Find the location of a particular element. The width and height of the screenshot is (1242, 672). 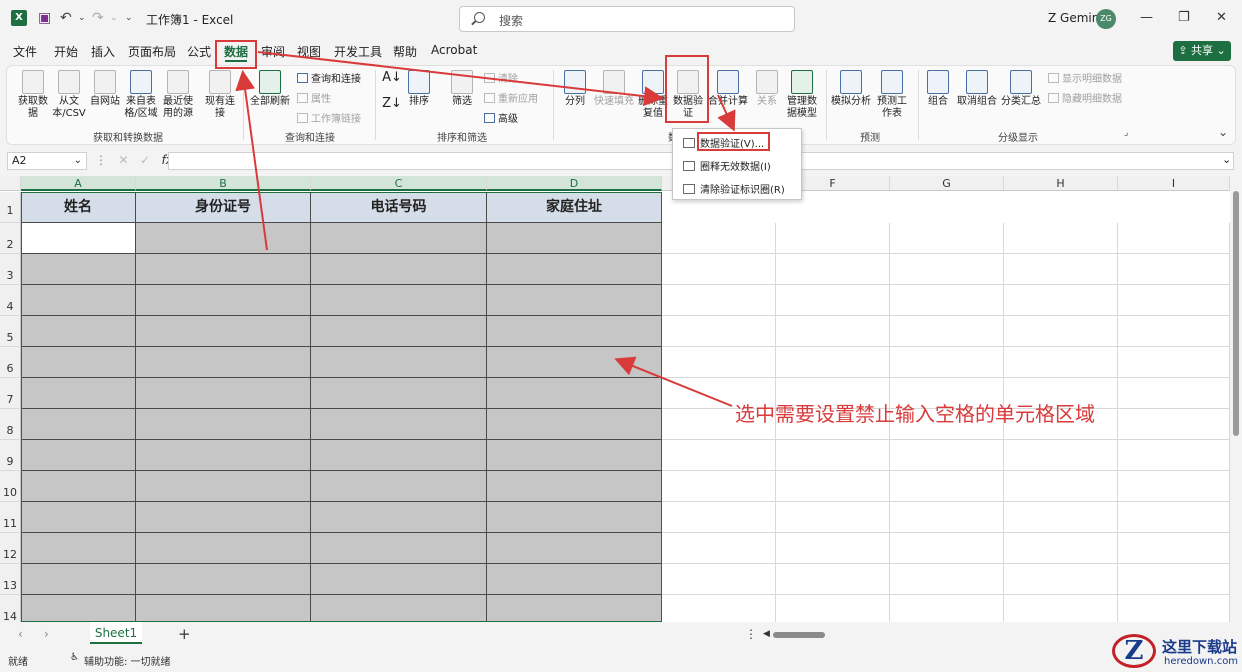

arrow-to-validation-item is located at coordinates (726, 113).